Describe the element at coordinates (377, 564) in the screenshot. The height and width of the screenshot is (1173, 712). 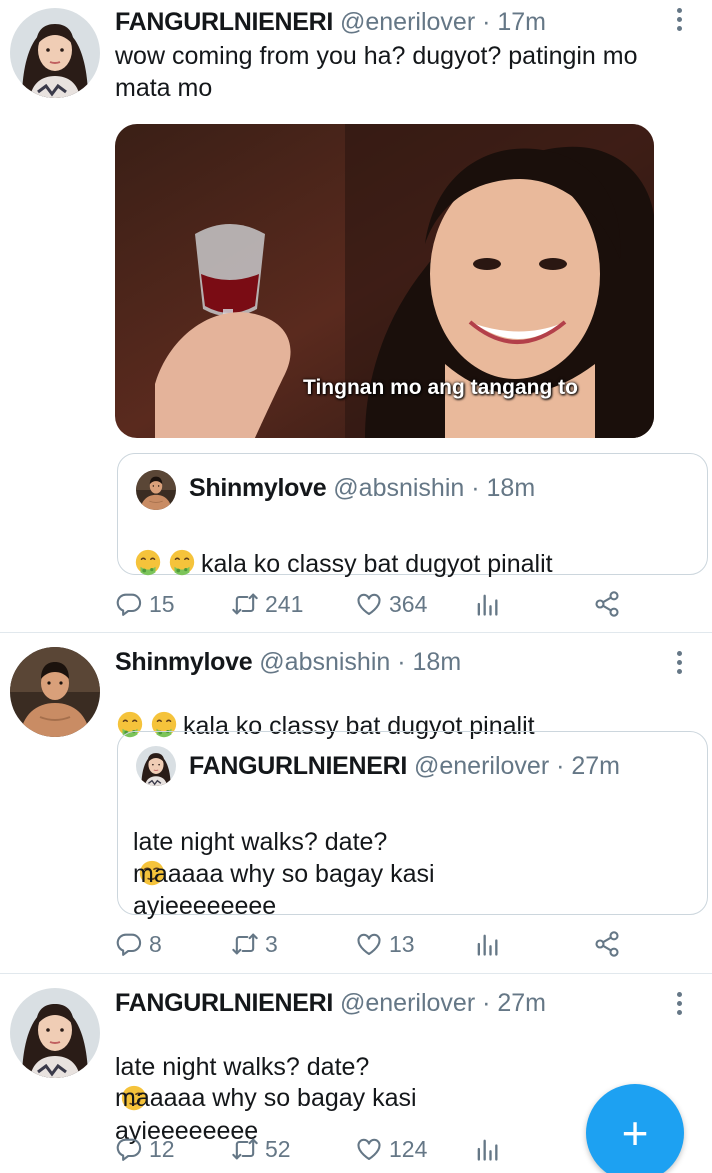
I see `quoted-text-body: kala ko classy bat dugyot pinalit` at that location.